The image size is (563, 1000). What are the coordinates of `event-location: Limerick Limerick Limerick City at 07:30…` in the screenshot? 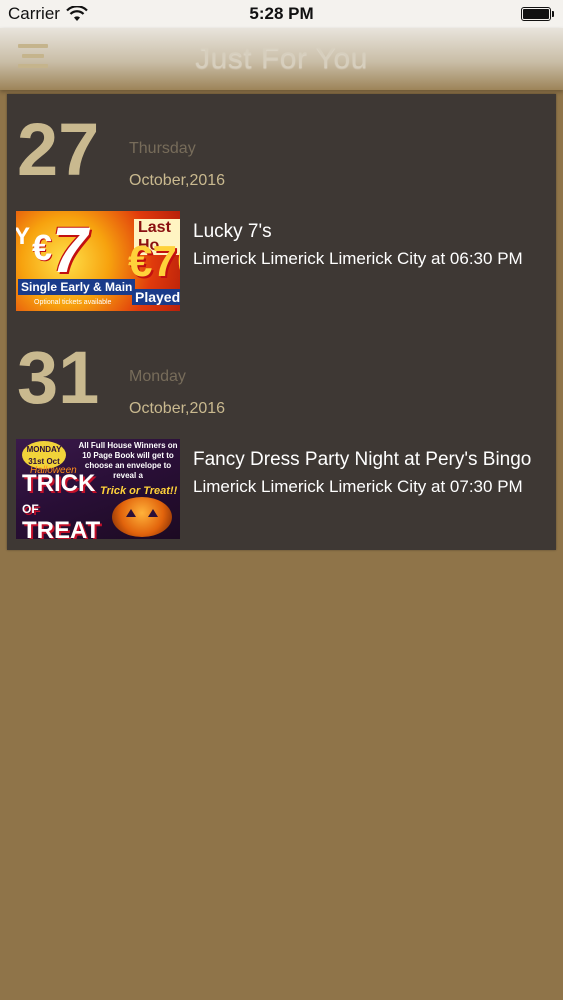 It's located at (358, 486).